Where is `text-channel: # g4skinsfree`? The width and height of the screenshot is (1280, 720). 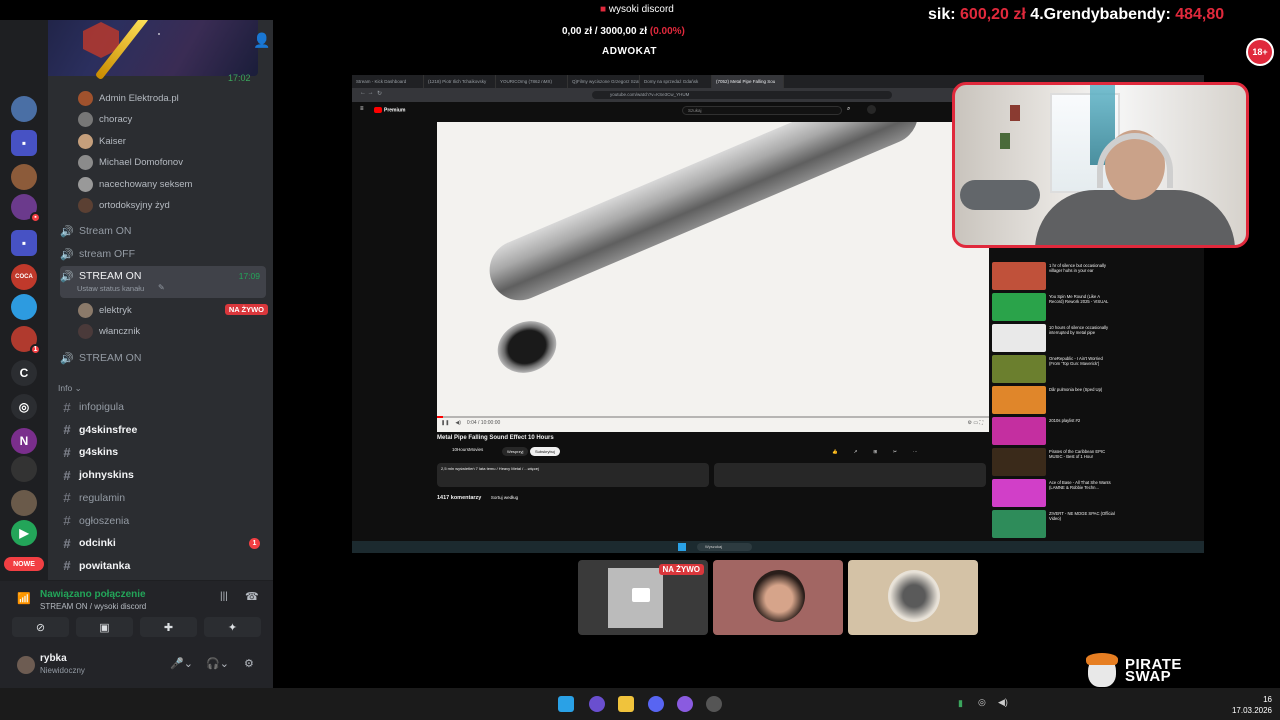
text-channel: # g4skinsfree is located at coordinates (163, 430).